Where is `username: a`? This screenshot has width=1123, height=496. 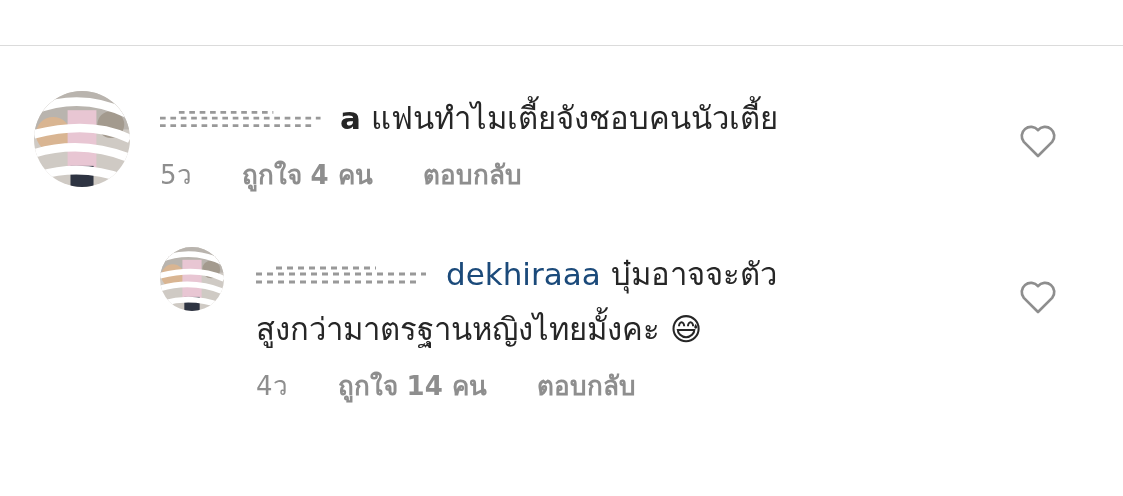
username: a is located at coordinates (350, 118).